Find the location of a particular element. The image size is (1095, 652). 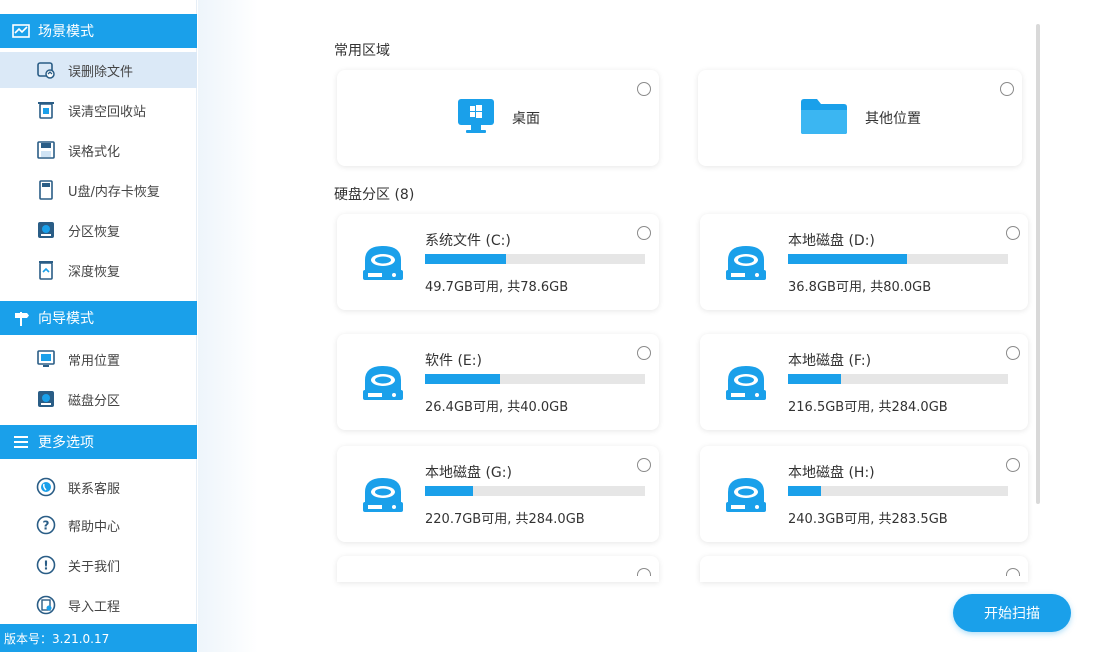

location-card-desktop: 桌面 is located at coordinates (498, 118).